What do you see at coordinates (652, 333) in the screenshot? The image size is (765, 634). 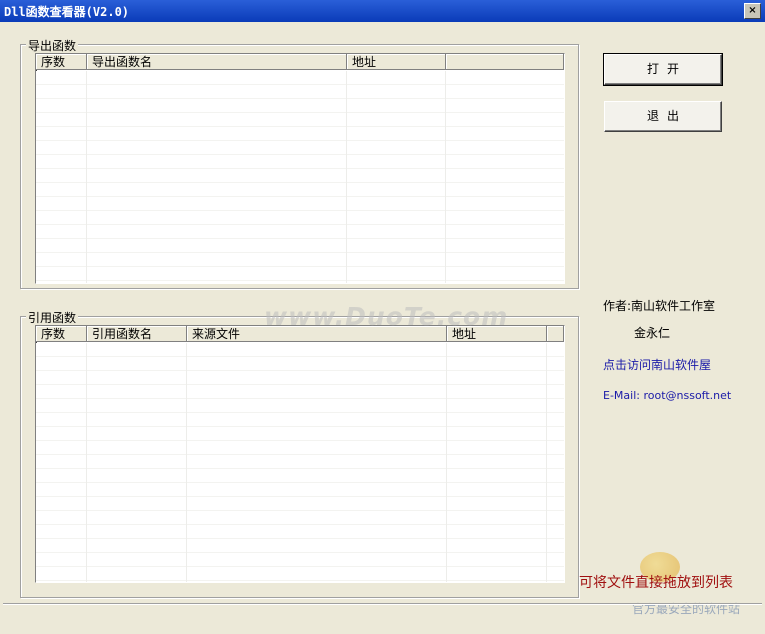 I see `author-name: 金永仁` at bounding box center [652, 333].